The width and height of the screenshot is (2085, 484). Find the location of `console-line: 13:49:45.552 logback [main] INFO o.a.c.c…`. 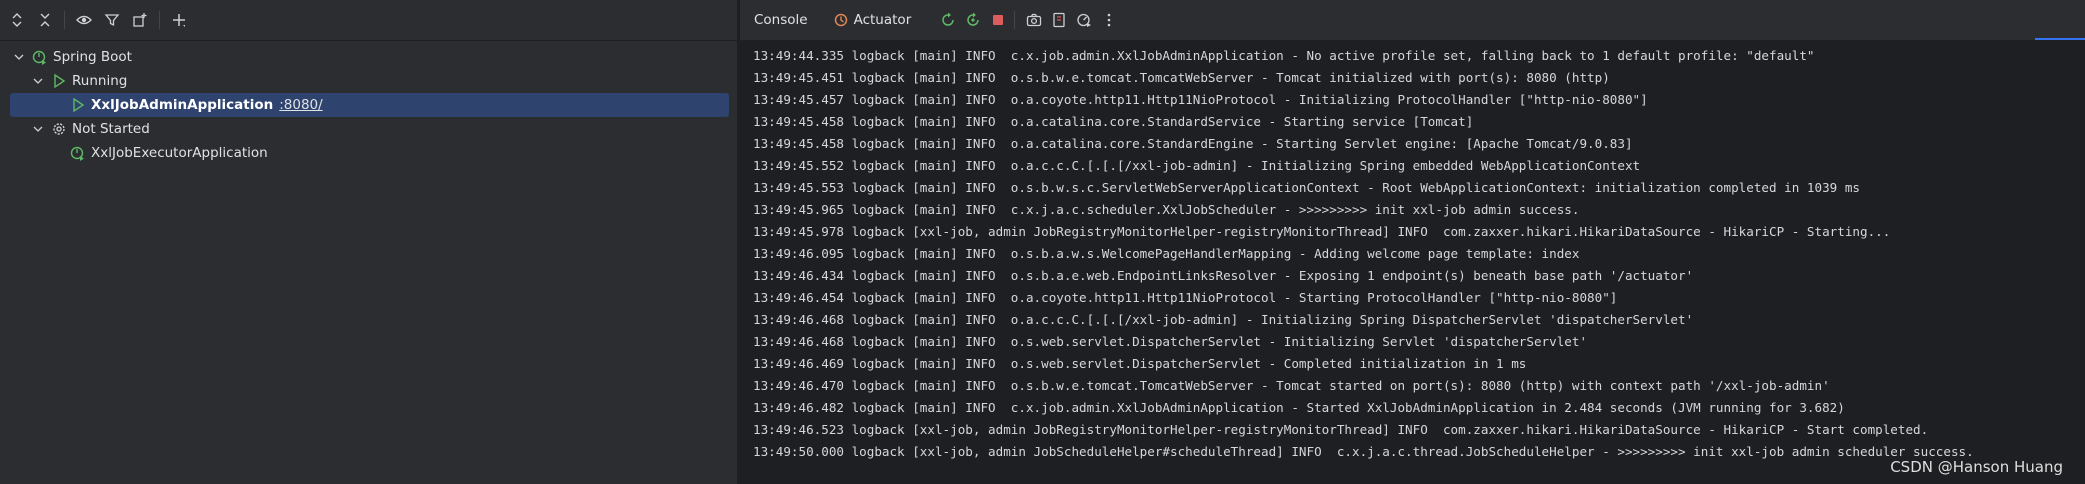

console-line: 13:49:45.552 logback [main] INFO o.a.c.c… is located at coordinates (1197, 165).